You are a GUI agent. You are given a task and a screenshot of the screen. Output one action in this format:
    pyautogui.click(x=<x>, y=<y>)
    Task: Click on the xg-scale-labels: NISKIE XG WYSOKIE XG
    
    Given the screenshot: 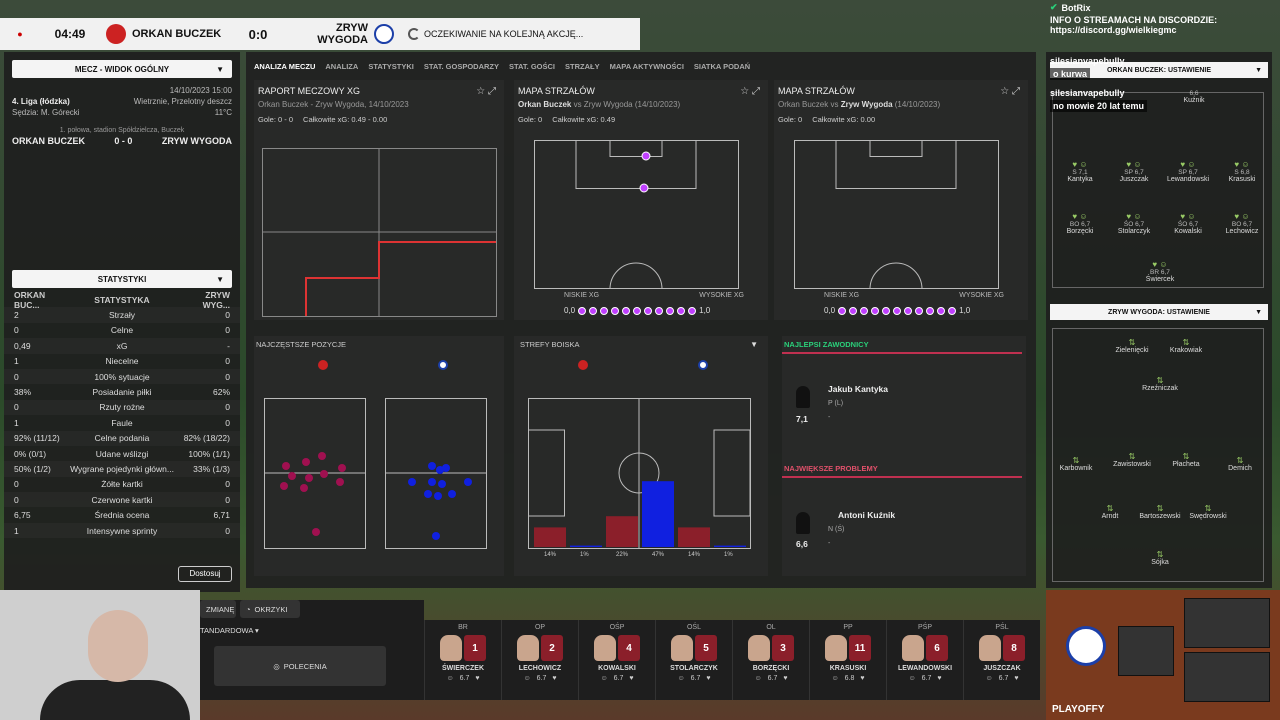 What is the action you would take?
    pyautogui.click(x=914, y=295)
    